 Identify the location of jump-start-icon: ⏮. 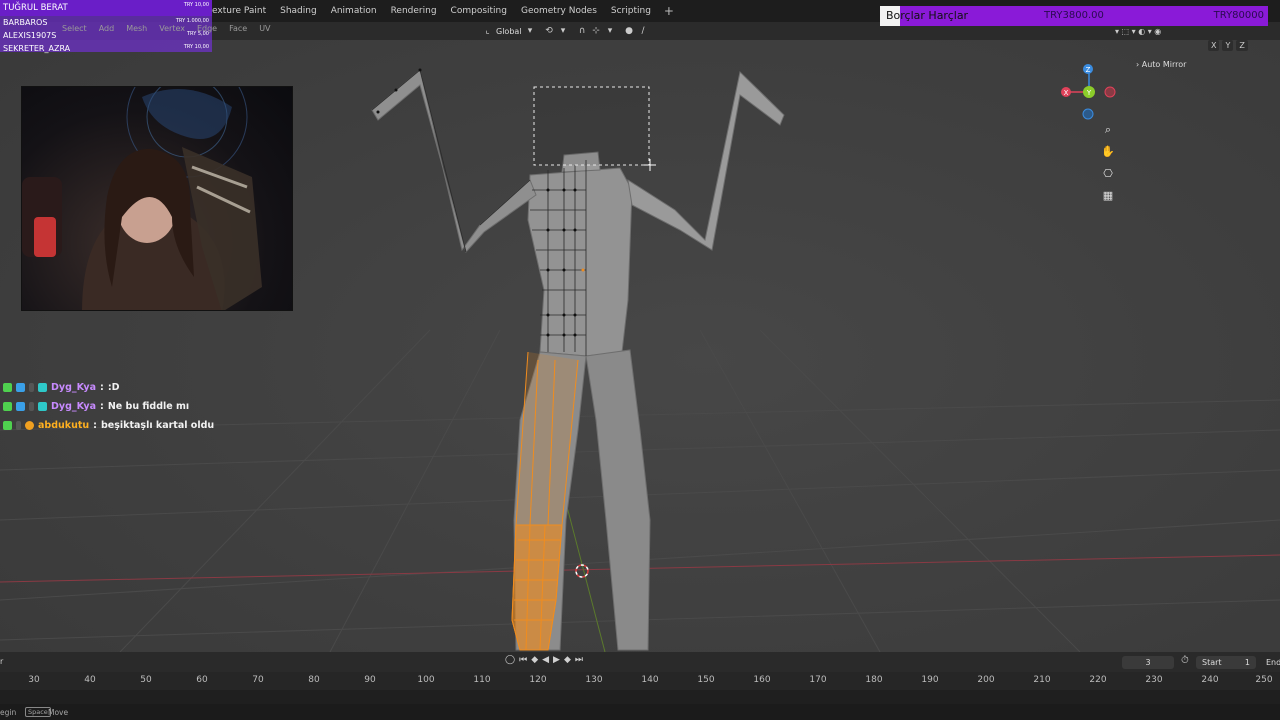
(523, 660).